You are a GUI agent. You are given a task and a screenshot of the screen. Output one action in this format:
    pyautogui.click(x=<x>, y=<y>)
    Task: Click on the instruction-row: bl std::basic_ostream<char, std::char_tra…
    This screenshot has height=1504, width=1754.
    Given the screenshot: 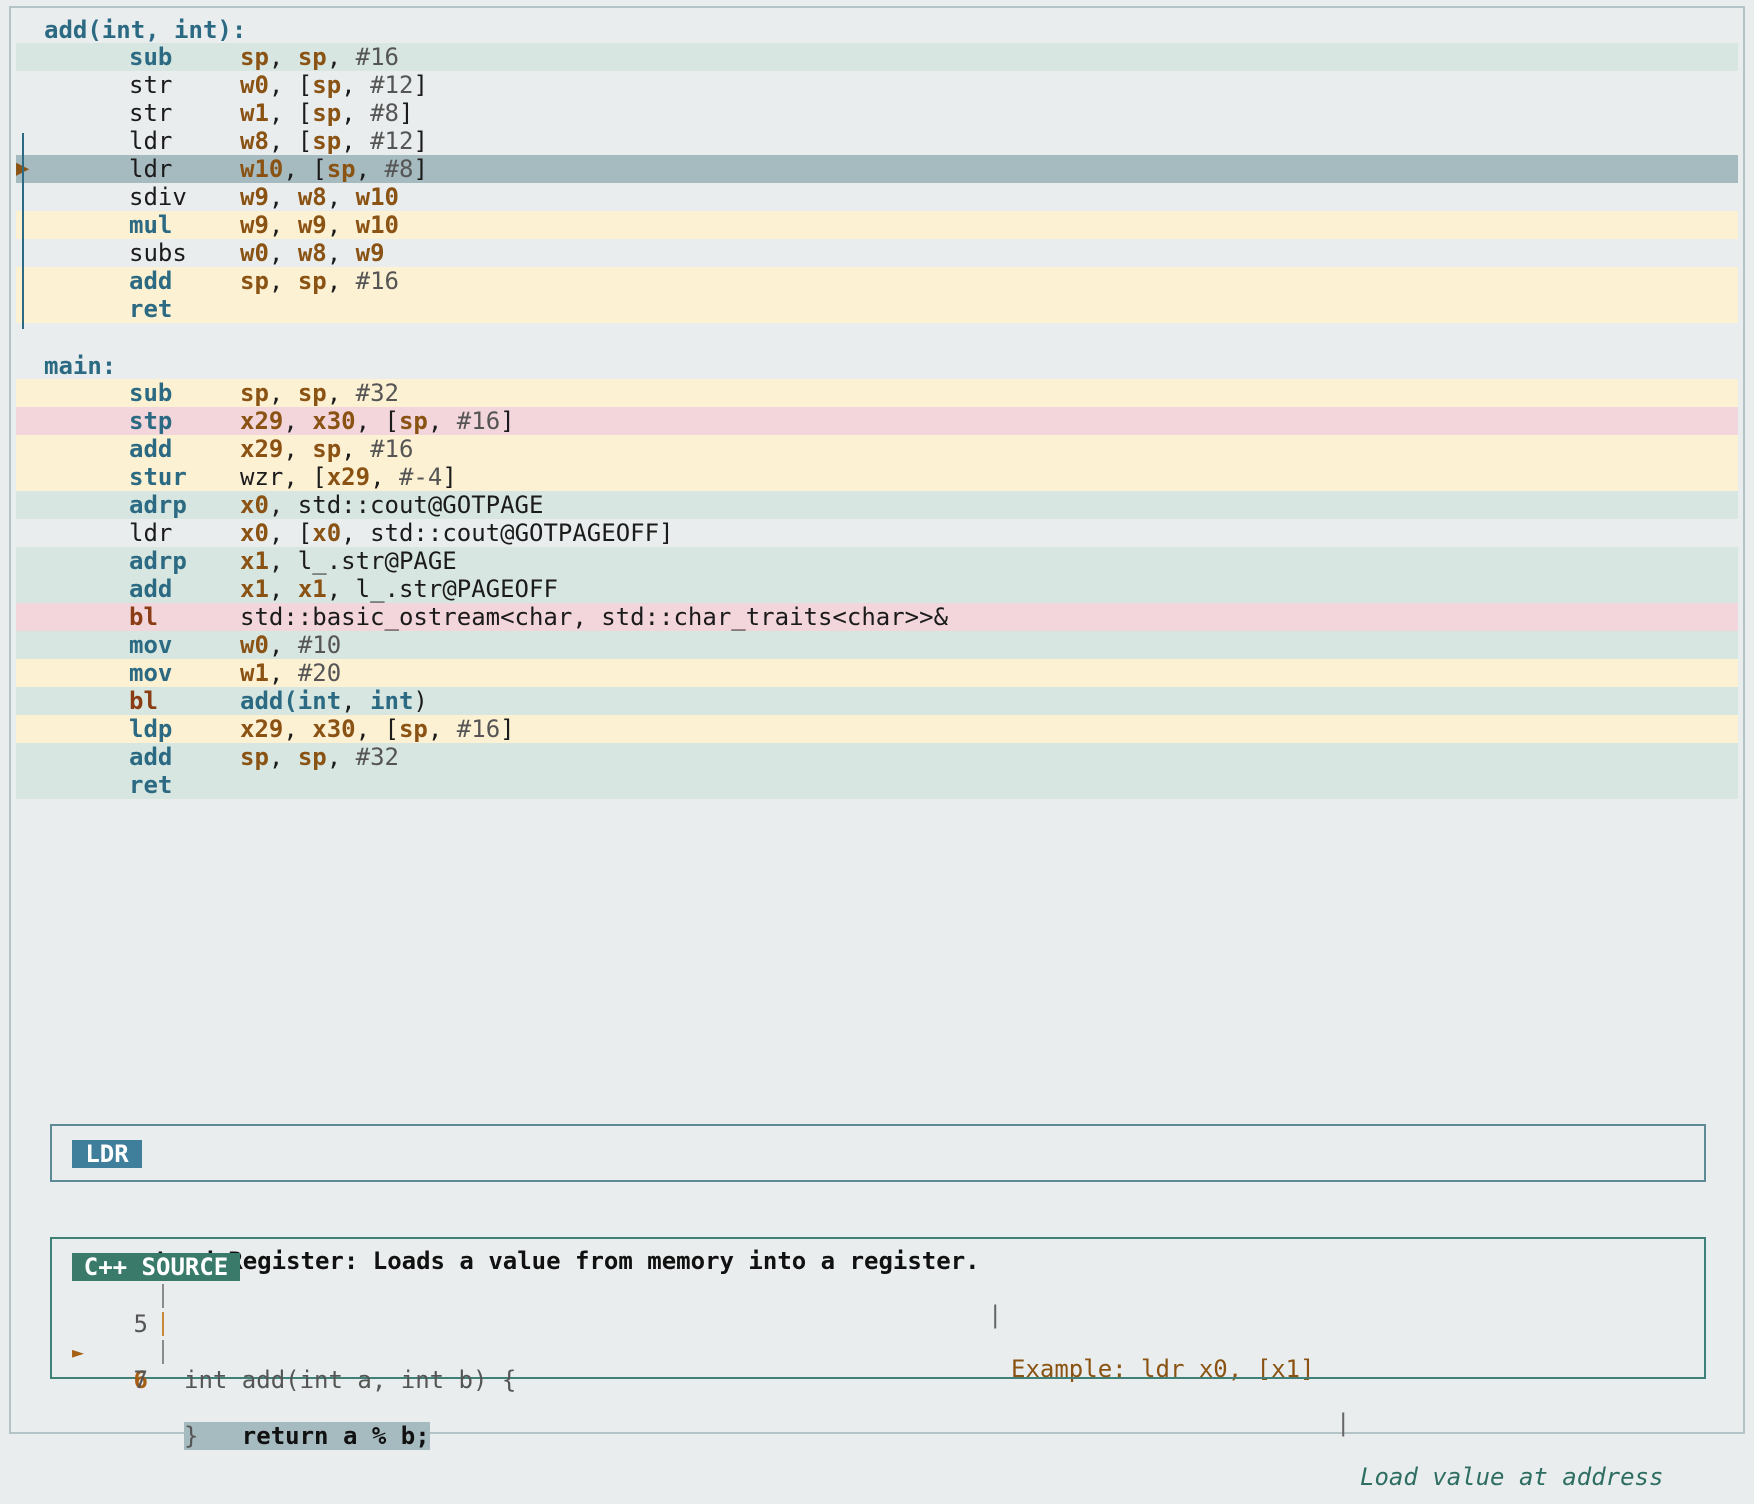 What is the action you would take?
    pyautogui.click(x=877, y=617)
    